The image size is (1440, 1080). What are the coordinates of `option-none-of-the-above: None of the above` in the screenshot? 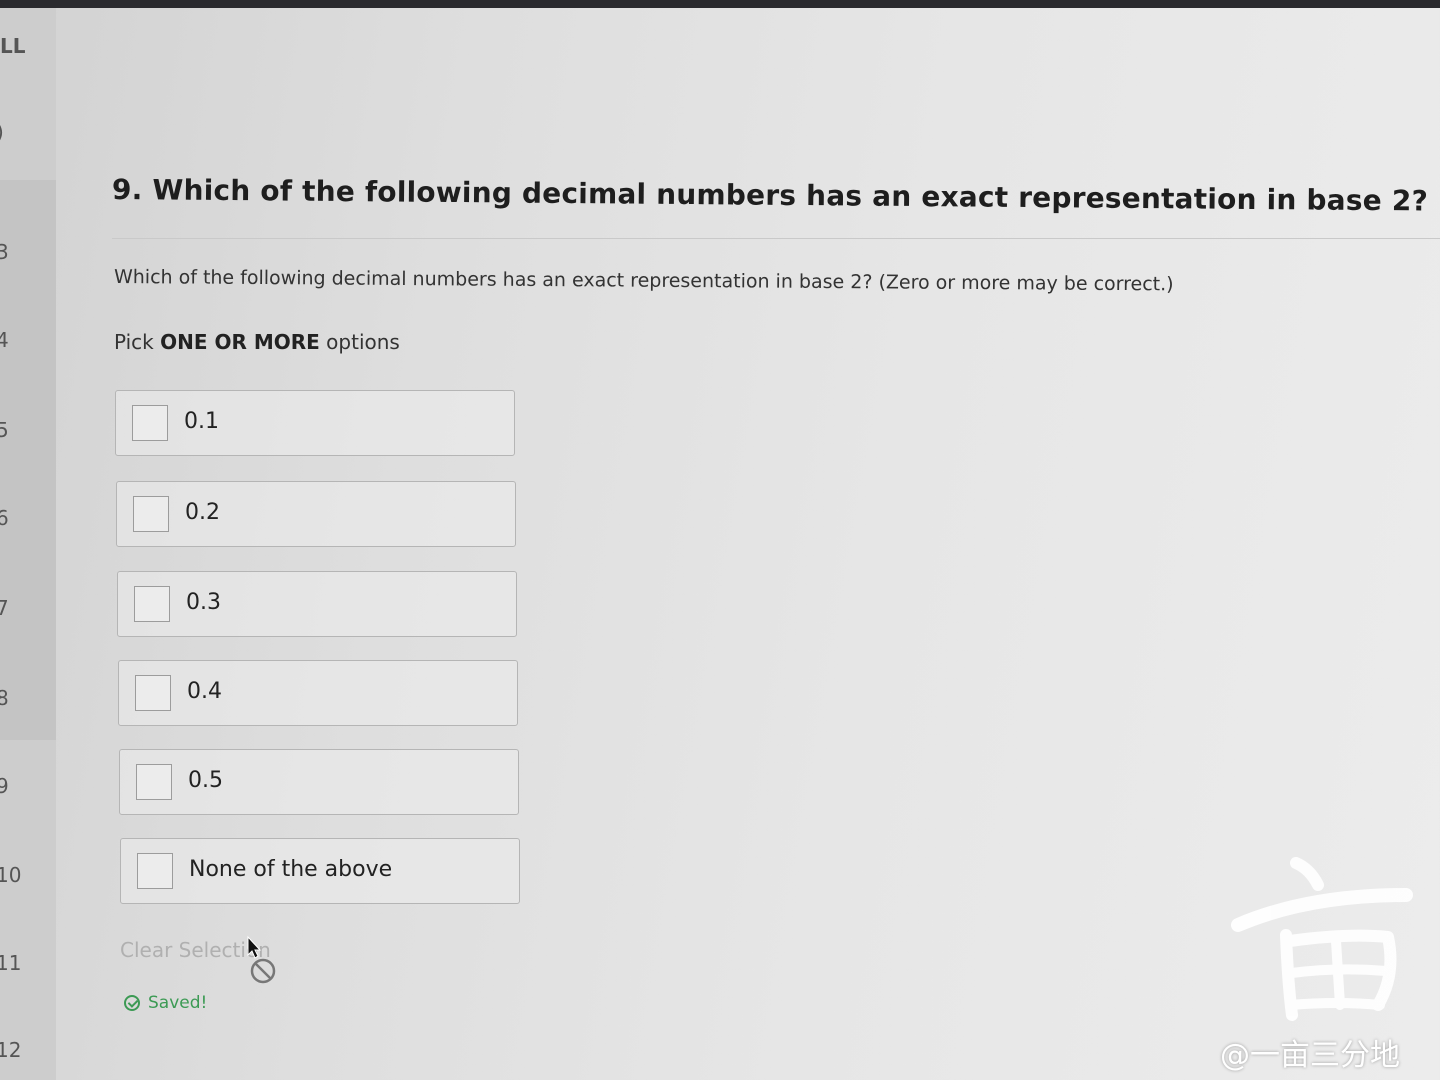 It's located at (320, 871).